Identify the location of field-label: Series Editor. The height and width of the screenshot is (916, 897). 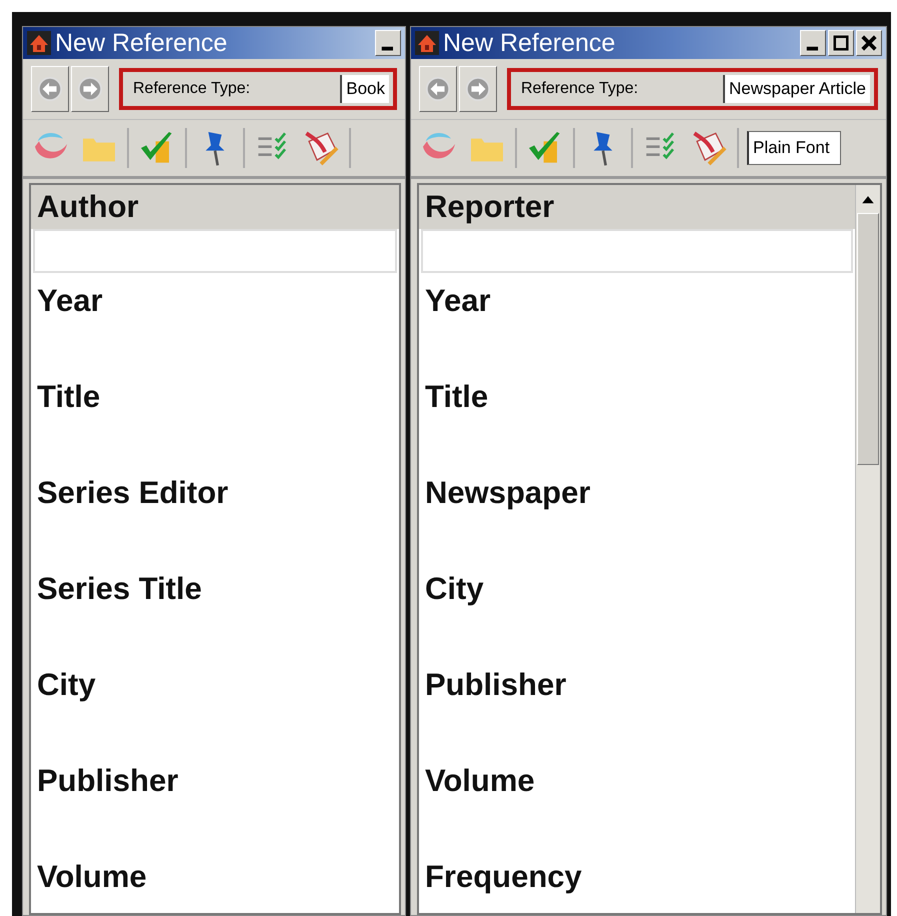
(215, 513).